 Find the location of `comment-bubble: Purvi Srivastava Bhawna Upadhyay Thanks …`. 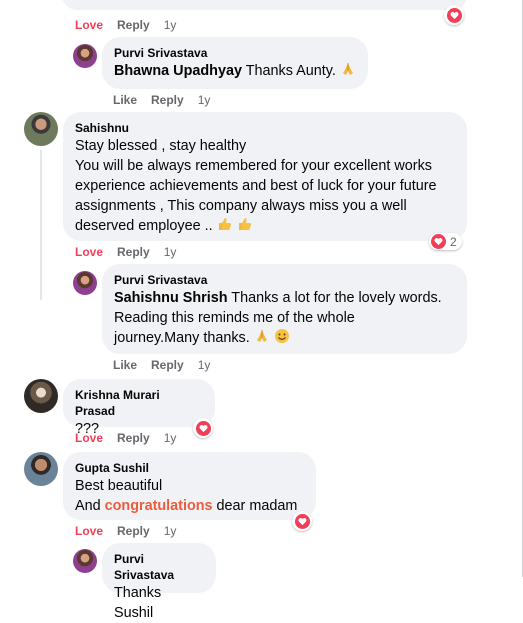

comment-bubble: Purvi Srivastava Bhawna Upadhyay Thanks … is located at coordinates (235, 63).